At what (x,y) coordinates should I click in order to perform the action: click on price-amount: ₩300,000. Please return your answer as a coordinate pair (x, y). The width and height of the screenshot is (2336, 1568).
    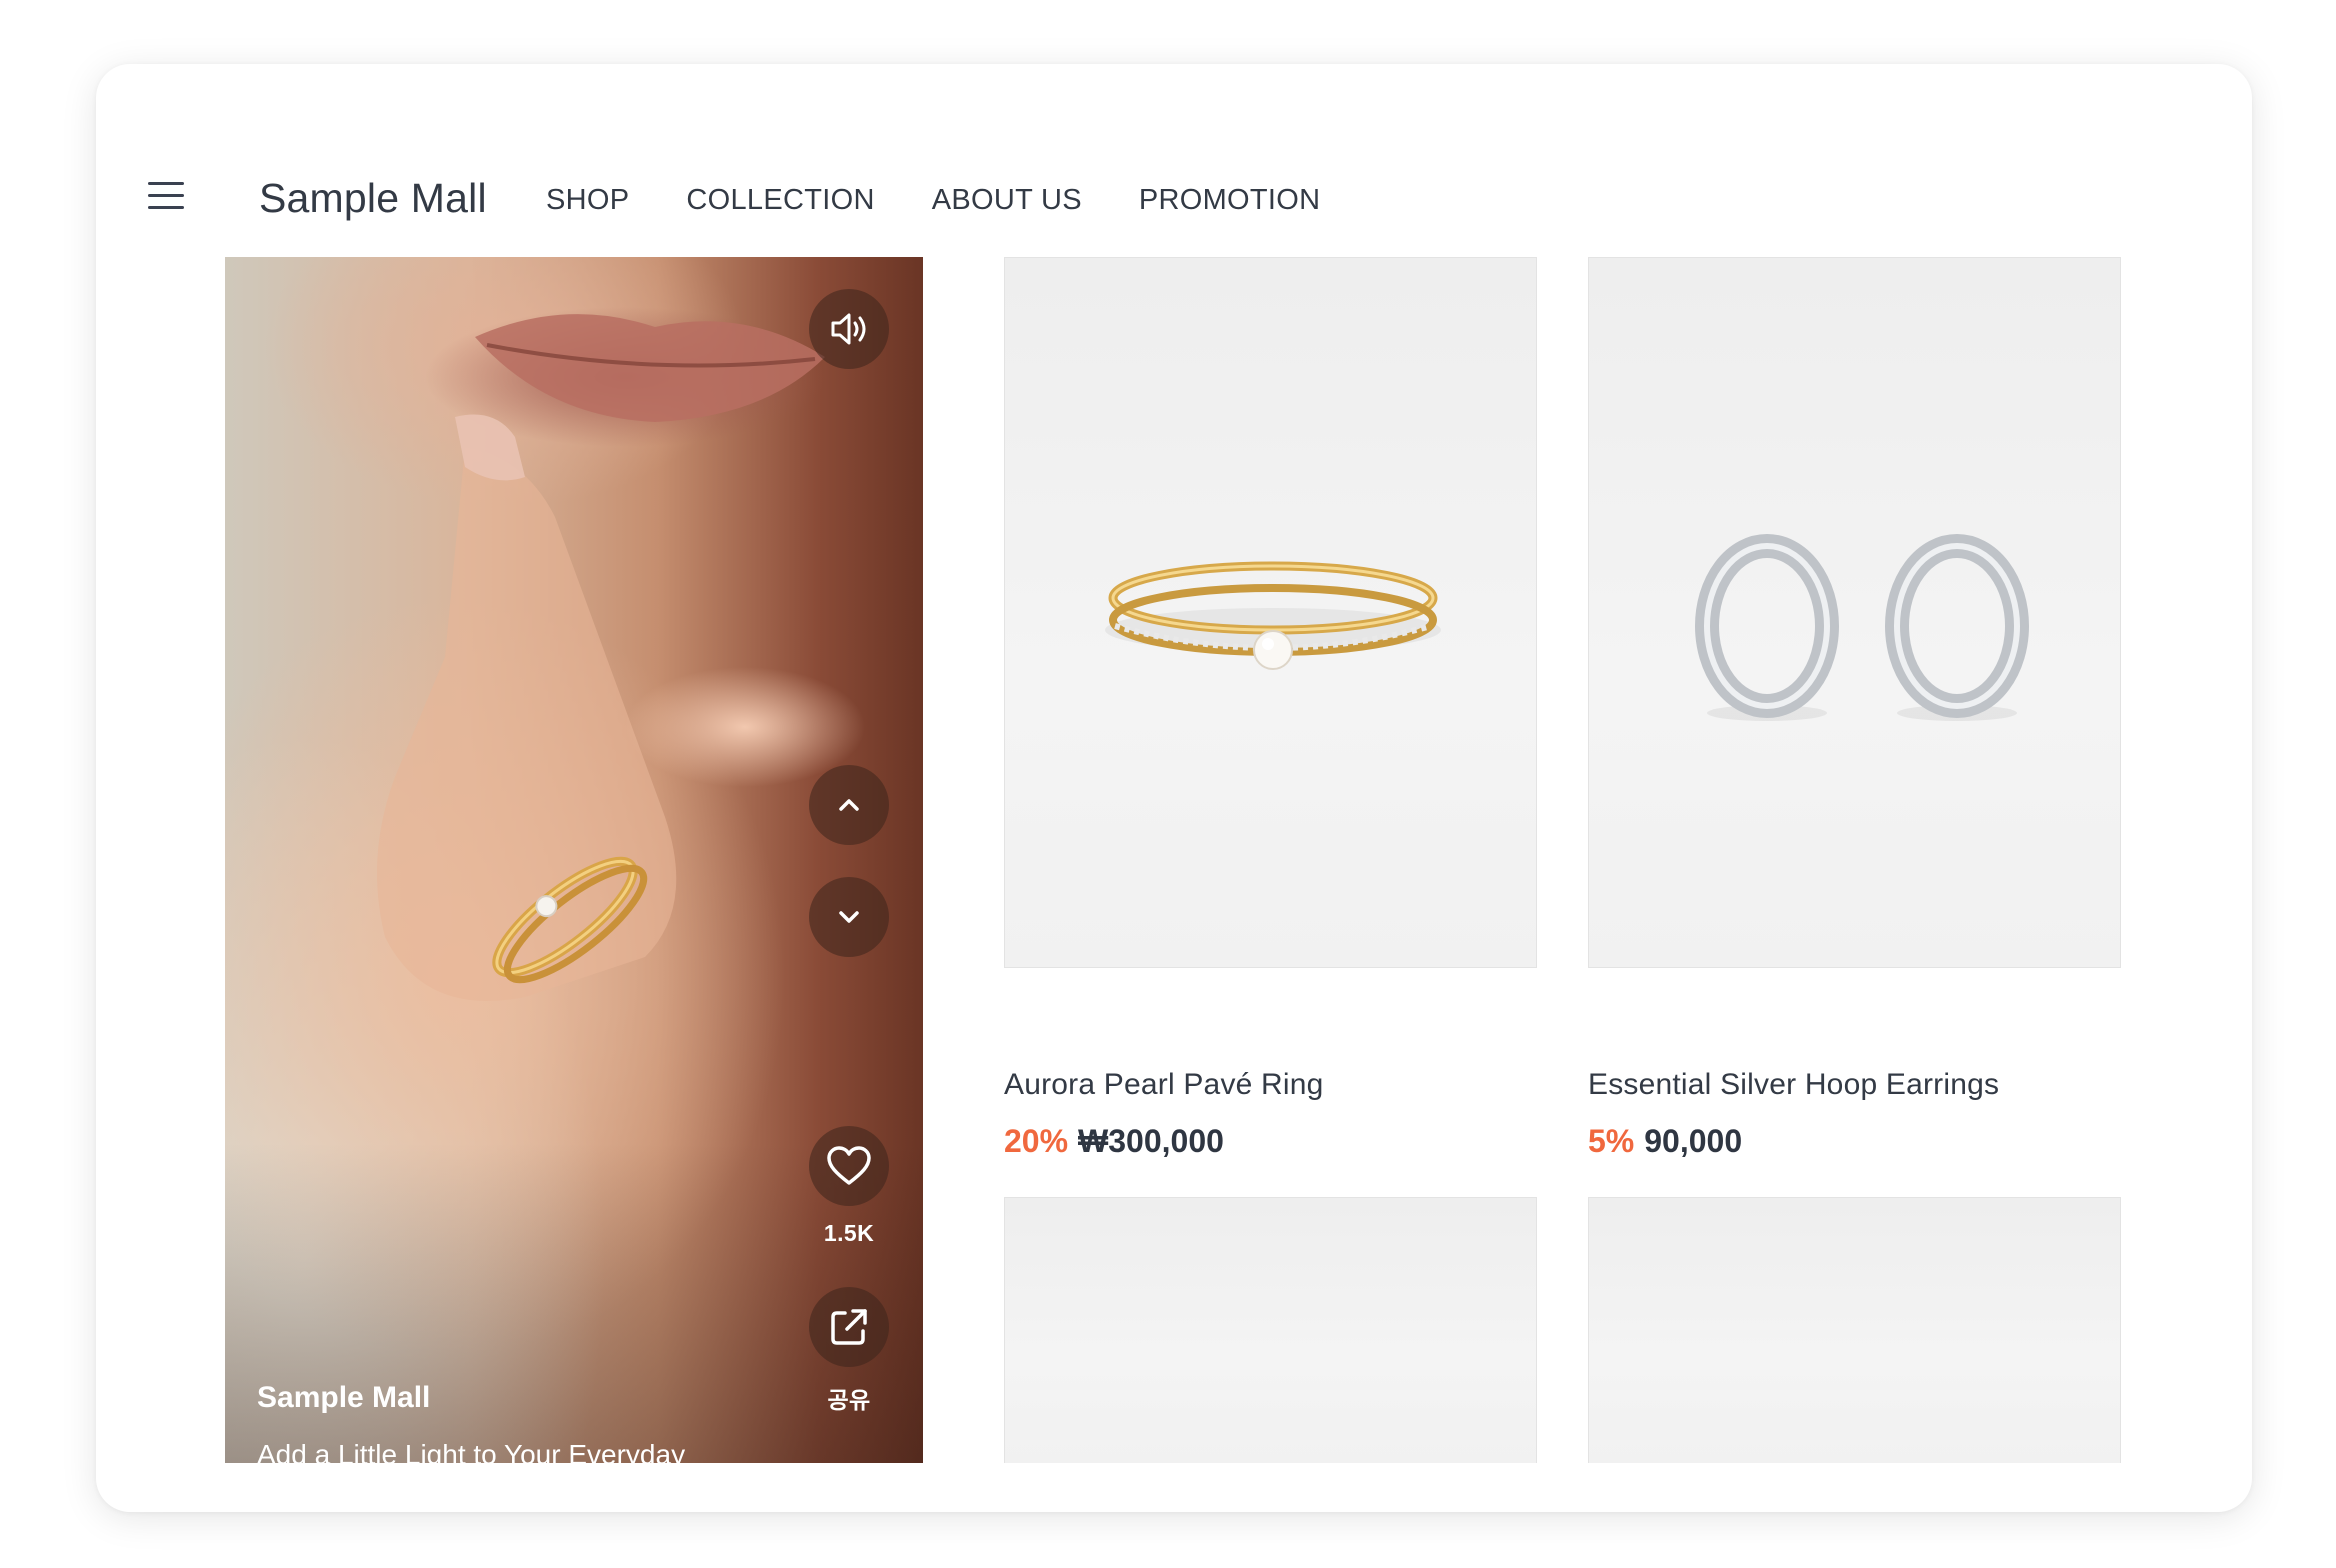
    Looking at the image, I should click on (1151, 1141).